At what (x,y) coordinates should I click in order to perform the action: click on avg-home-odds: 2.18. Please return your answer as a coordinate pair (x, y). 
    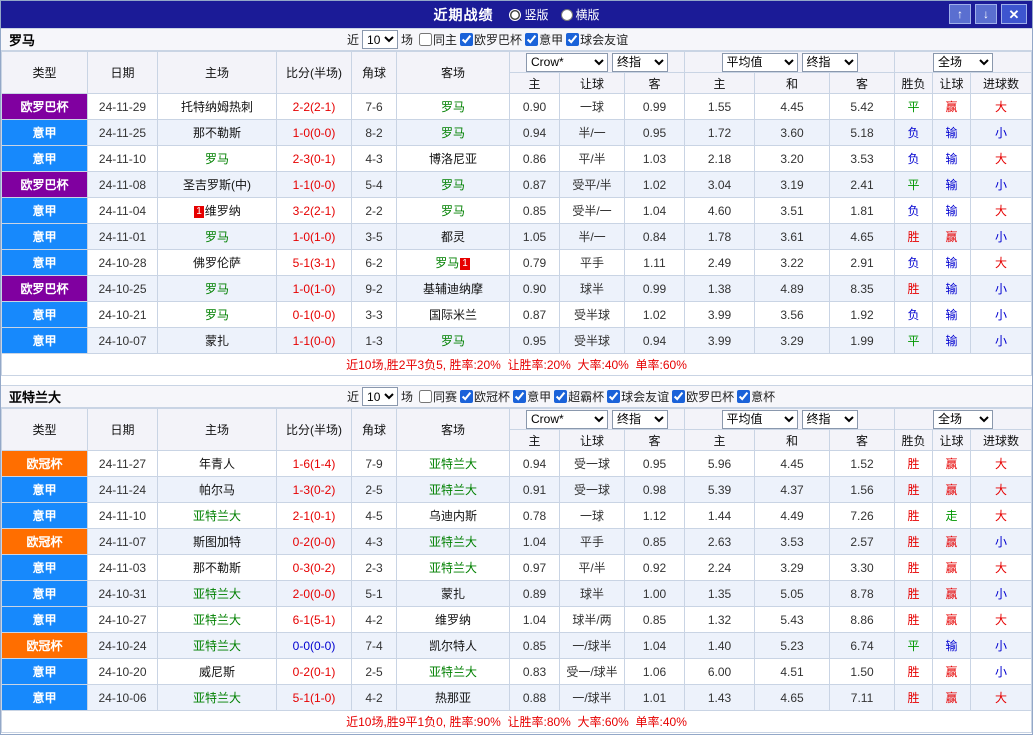
    Looking at the image, I should click on (720, 158).